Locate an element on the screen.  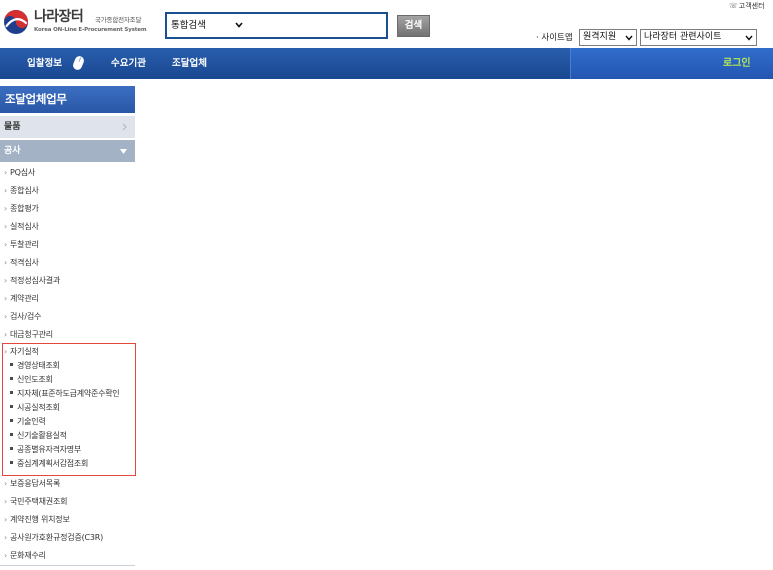
chevron-right-icon is located at coordinates (124, 127).